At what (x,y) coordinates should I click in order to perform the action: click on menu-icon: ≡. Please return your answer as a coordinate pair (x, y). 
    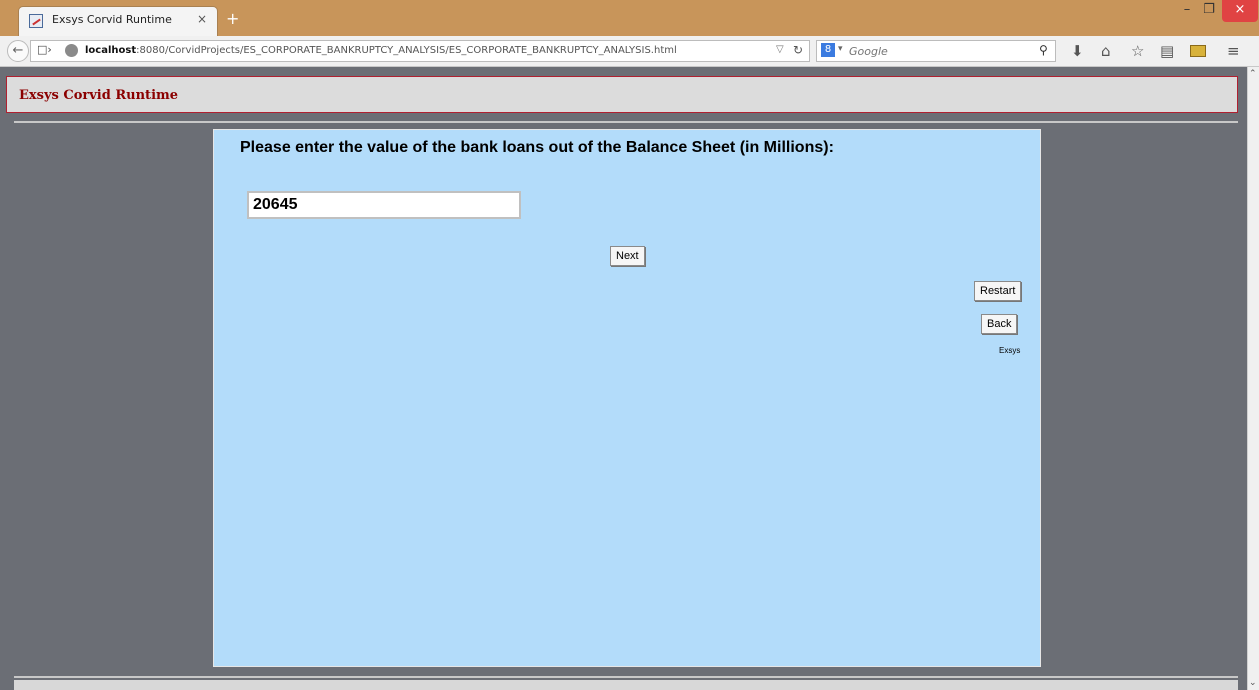
    Looking at the image, I should click on (1233, 51).